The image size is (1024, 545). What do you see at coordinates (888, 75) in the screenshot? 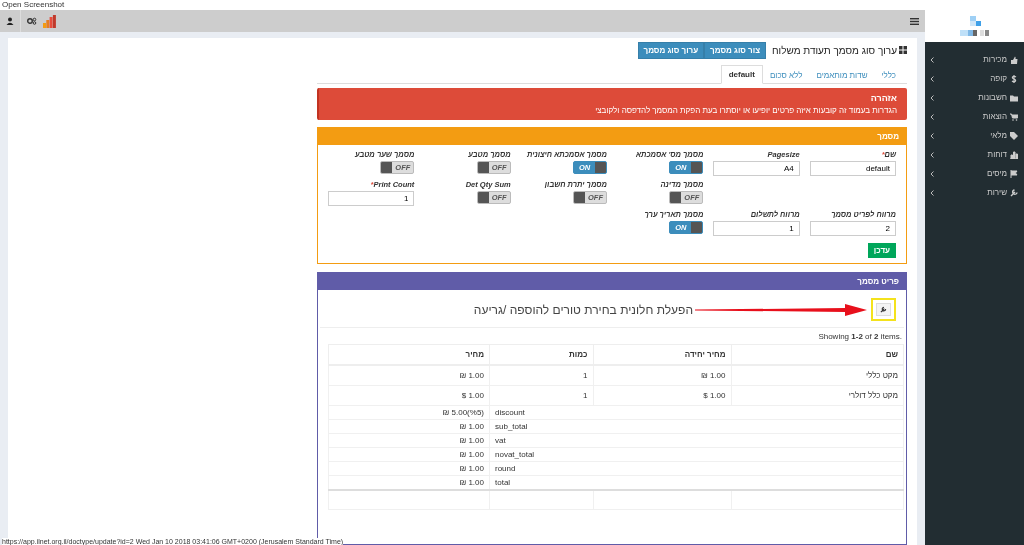
I see `tab: כללי` at bounding box center [888, 75].